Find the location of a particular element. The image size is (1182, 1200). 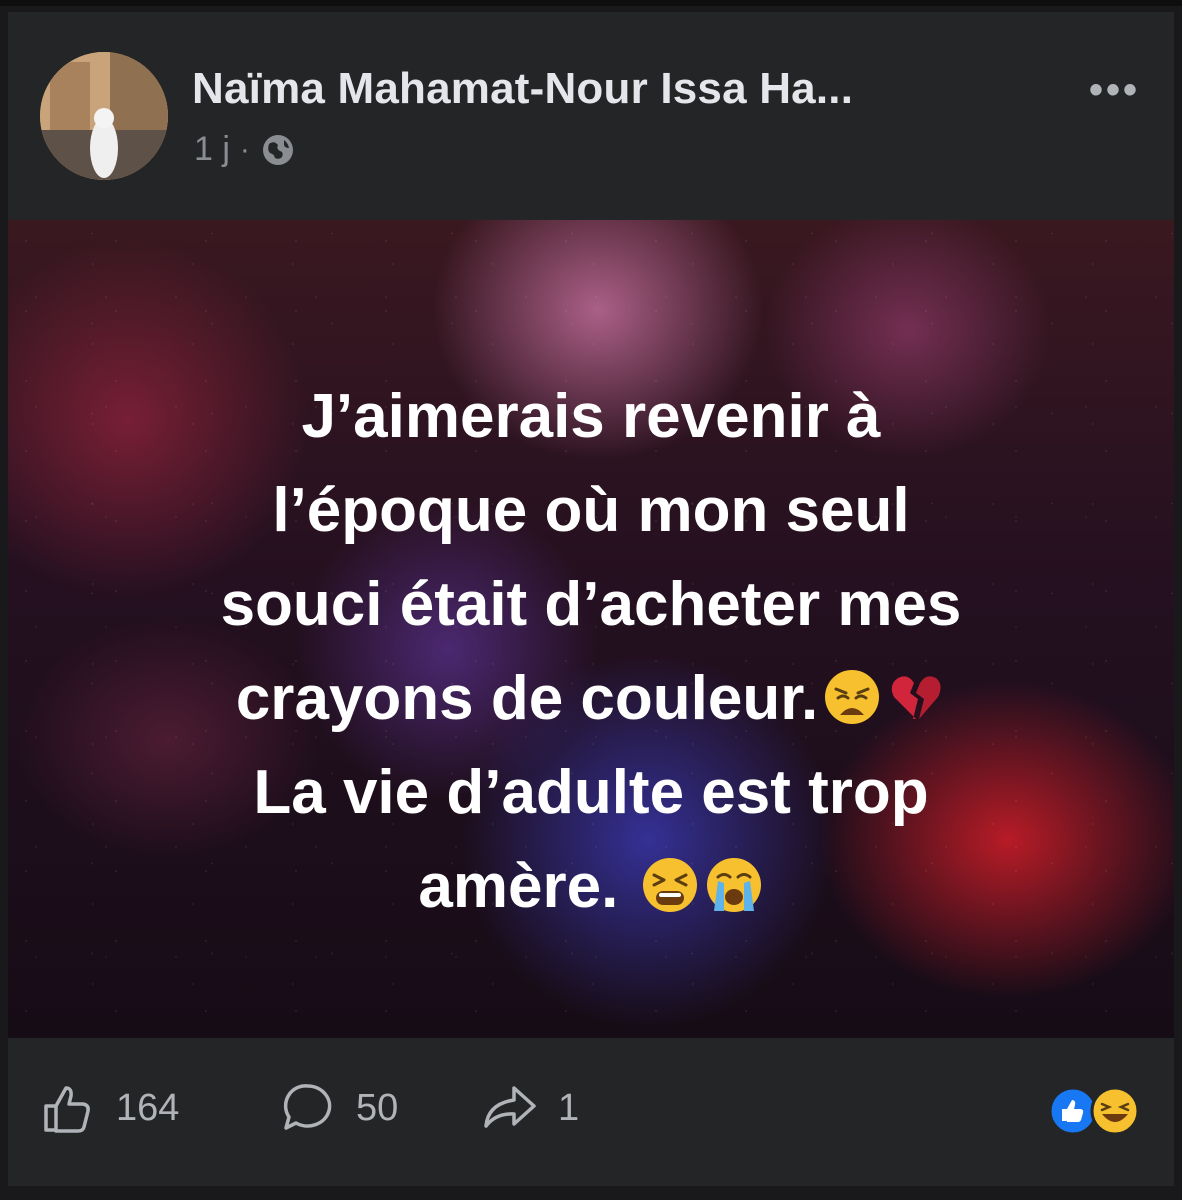

loudly-crying-face-emoji is located at coordinates (733, 885).